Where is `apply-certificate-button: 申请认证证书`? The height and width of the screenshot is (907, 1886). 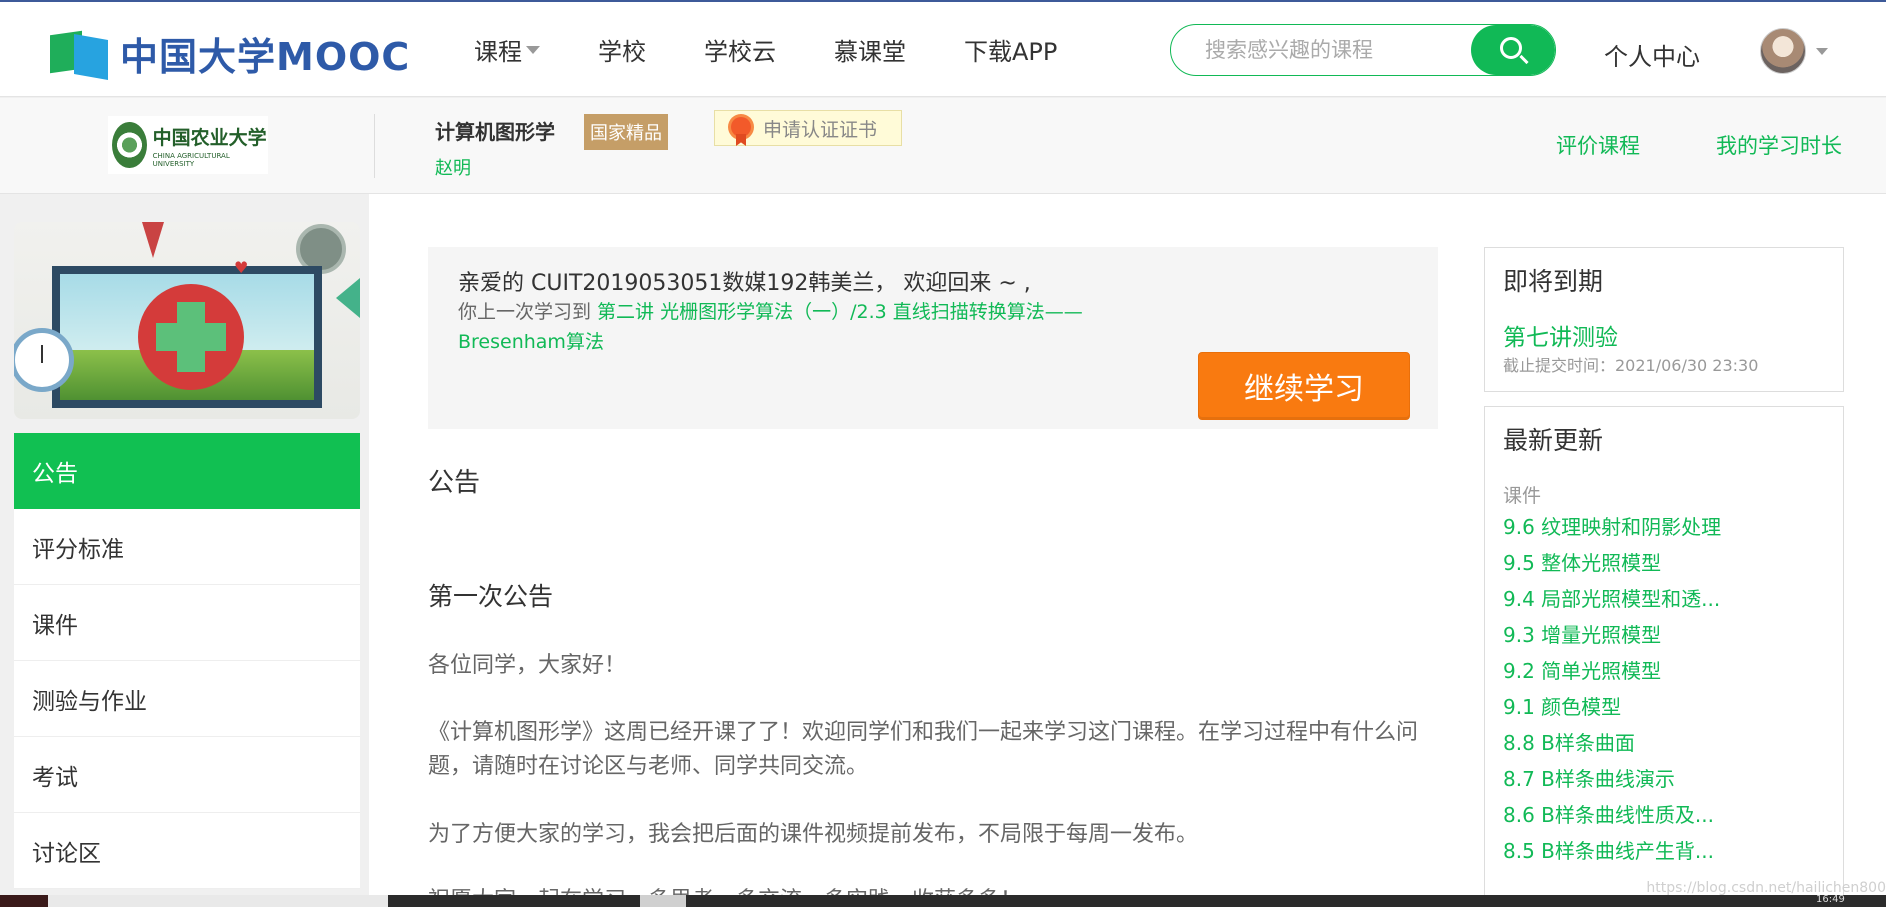
apply-certificate-button: 申请认证证书 is located at coordinates (808, 128).